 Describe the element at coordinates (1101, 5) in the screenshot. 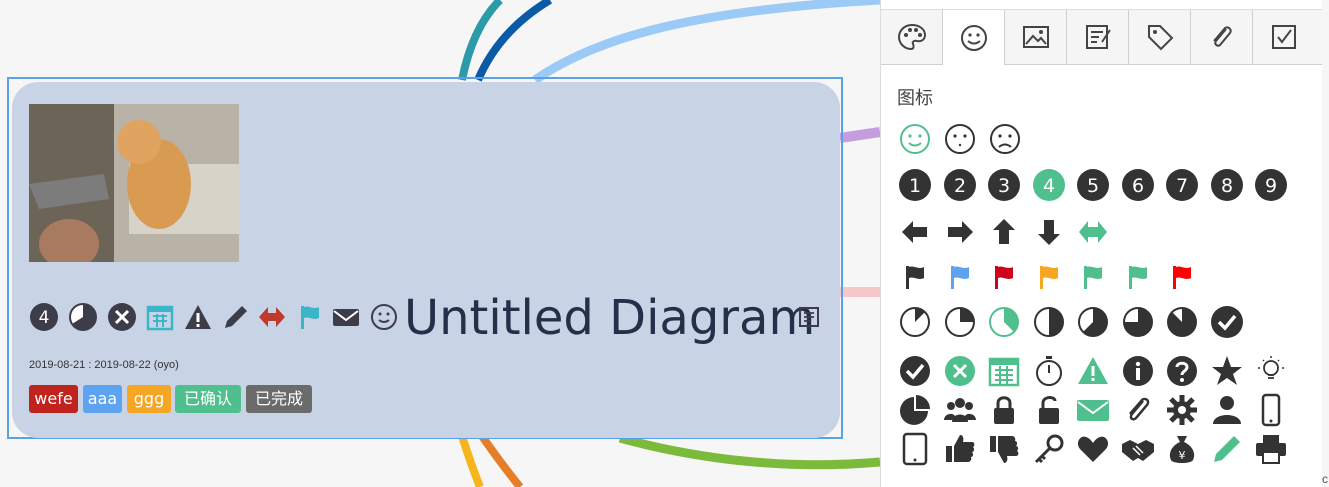

I see `panel-header-strip` at that location.